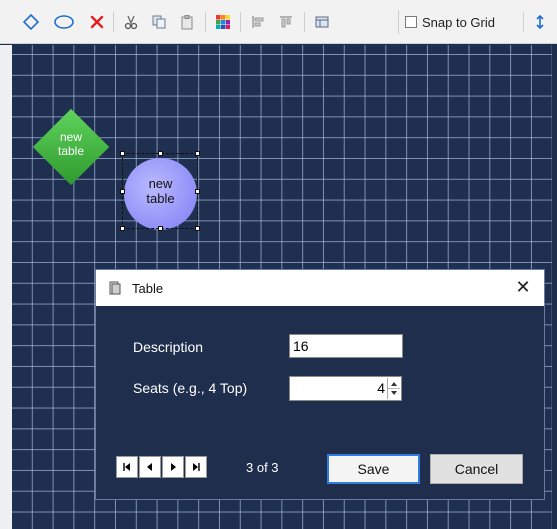 The image size is (557, 529). What do you see at coordinates (97, 22) in the screenshot?
I see `delete-icon` at bounding box center [97, 22].